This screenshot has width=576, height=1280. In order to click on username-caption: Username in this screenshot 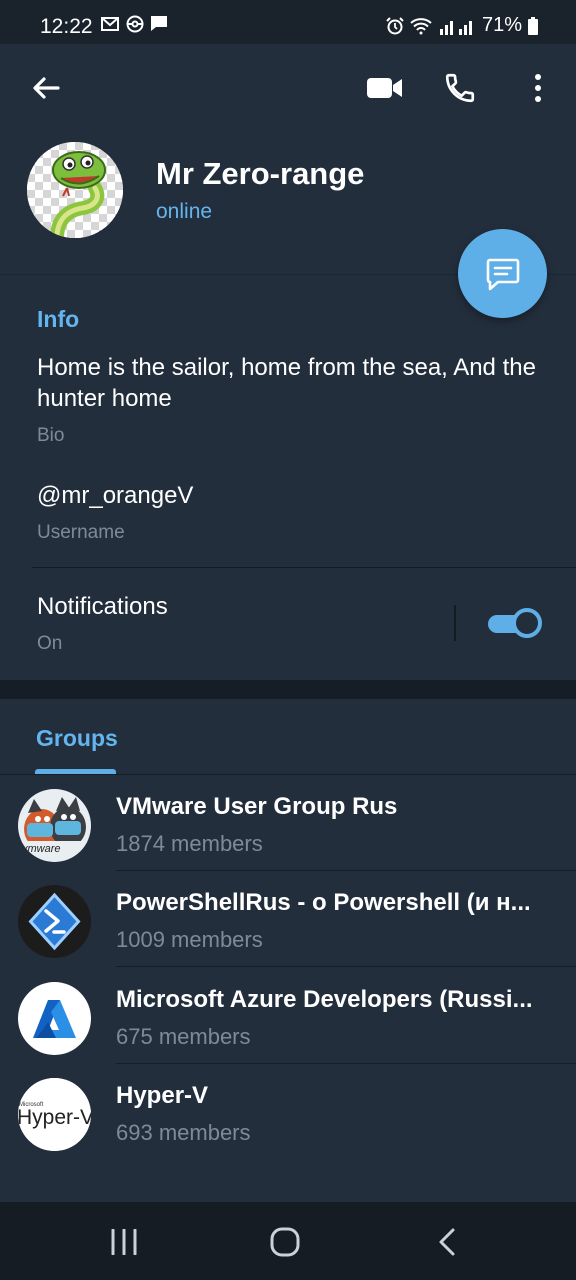, I will do `click(81, 532)`.